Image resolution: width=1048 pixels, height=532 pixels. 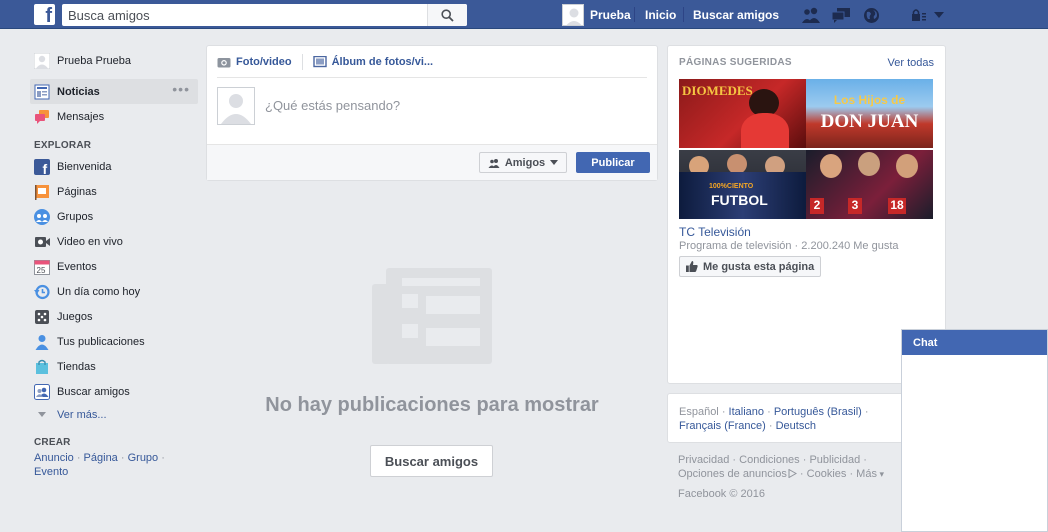 What do you see at coordinates (855, 206) in the screenshot?
I see `tile-text: 3` at bounding box center [855, 206].